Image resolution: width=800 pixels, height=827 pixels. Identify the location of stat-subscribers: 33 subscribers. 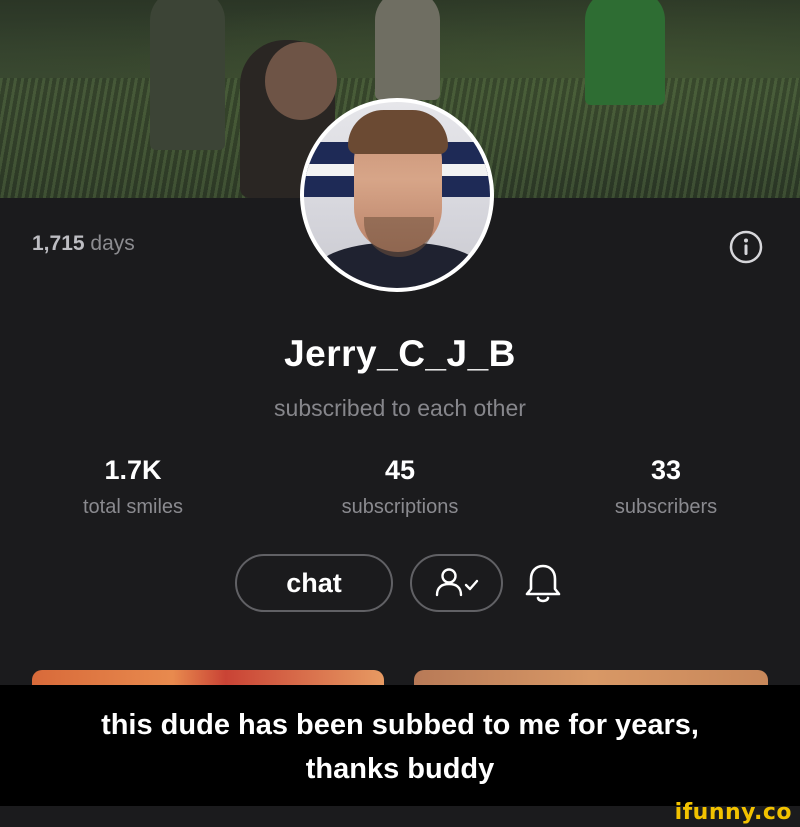
(666, 487).